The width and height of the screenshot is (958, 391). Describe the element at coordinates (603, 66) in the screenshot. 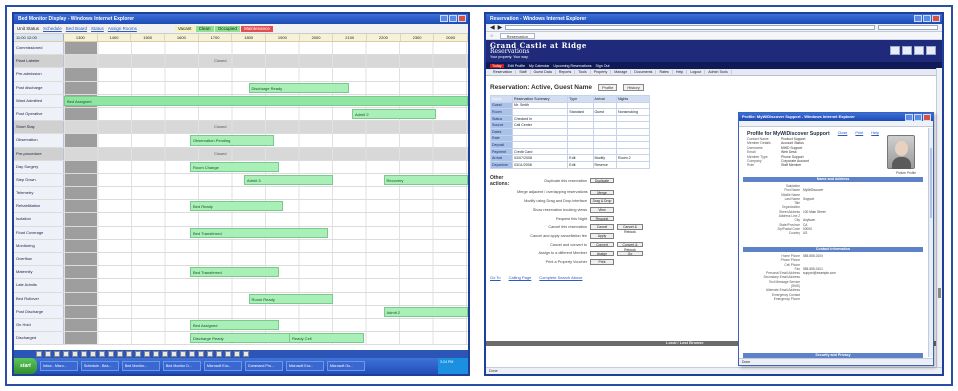

I see `nav-sign-out: Sign Out` at that location.